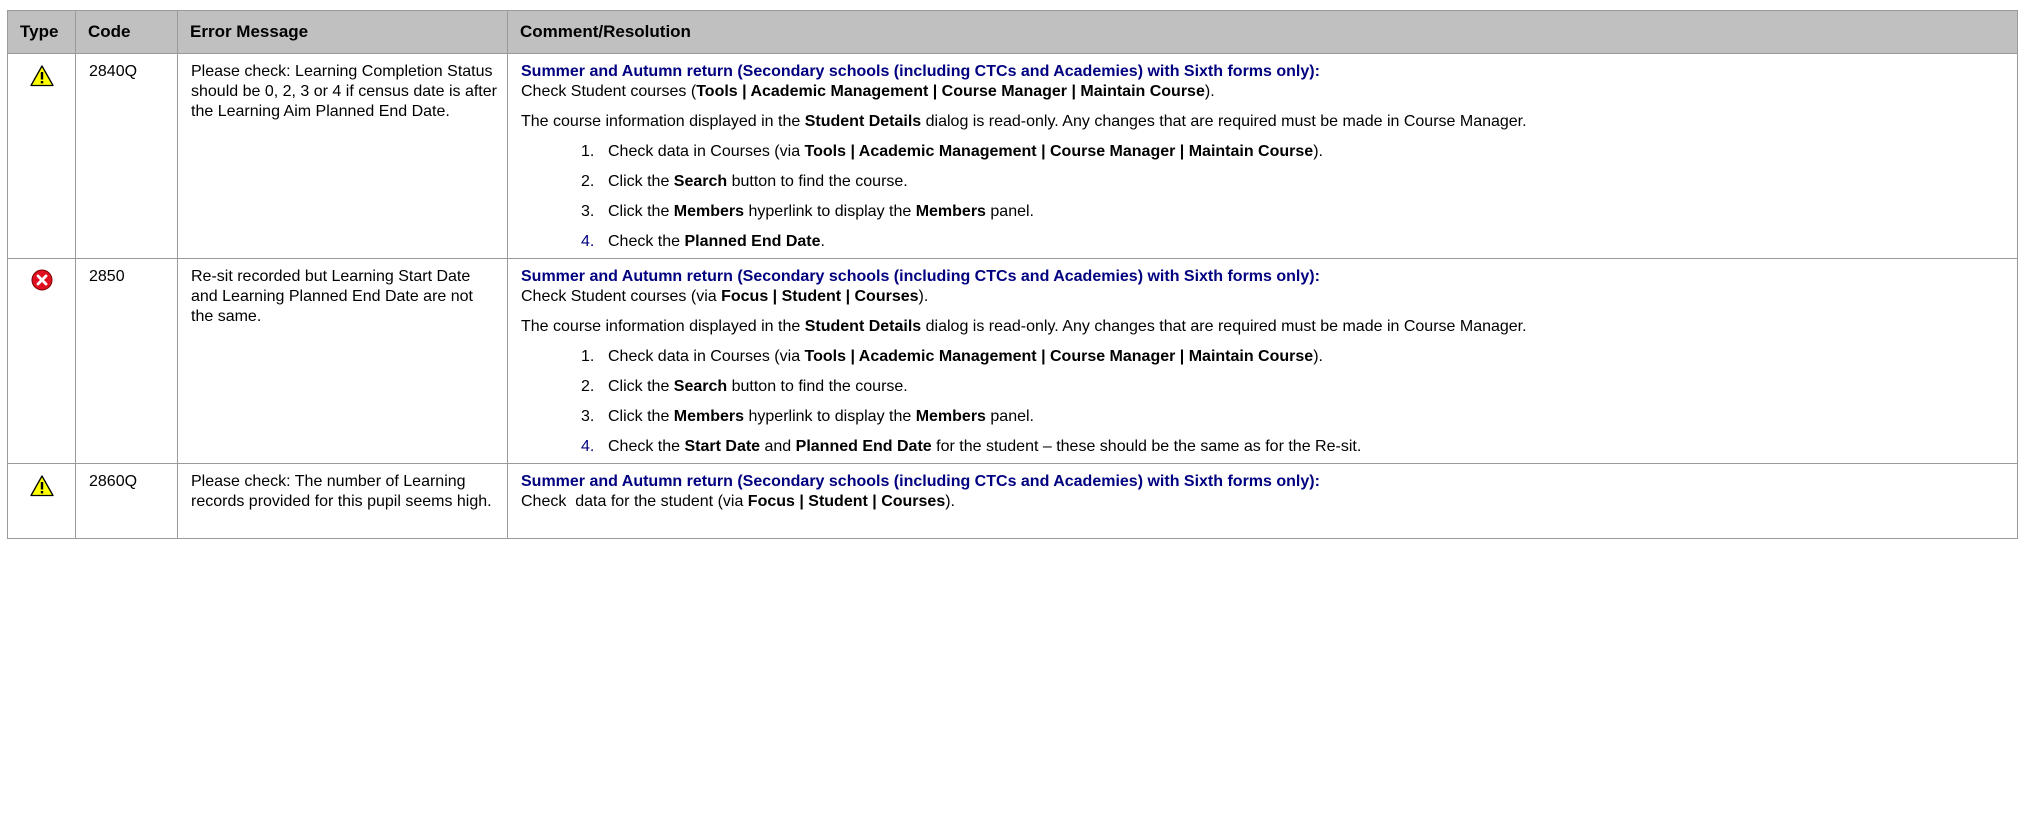 Image resolution: width=2025 pixels, height=816 pixels. What do you see at coordinates (41, 32) in the screenshot?
I see `header-type: Type` at bounding box center [41, 32].